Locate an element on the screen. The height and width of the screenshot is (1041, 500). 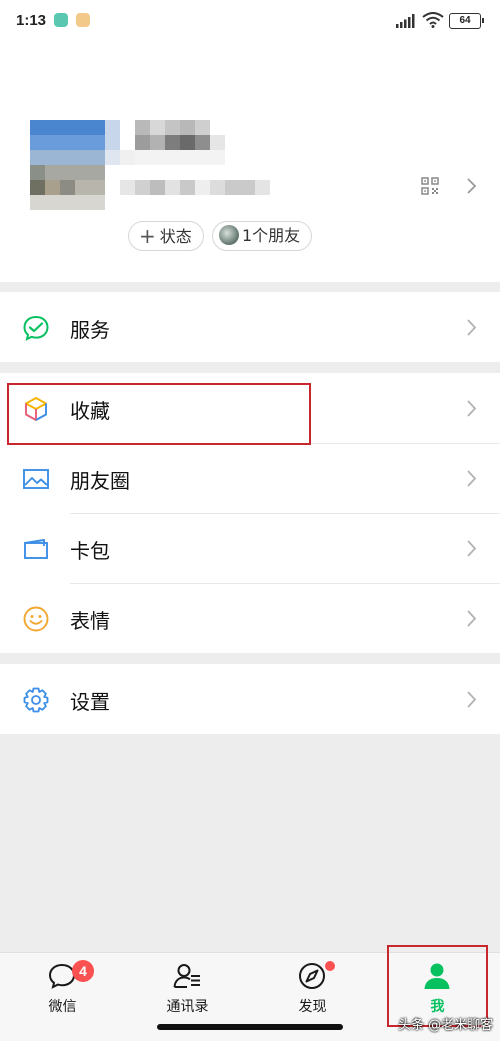
status-time: 1:13 is located at coordinates (31, 20).